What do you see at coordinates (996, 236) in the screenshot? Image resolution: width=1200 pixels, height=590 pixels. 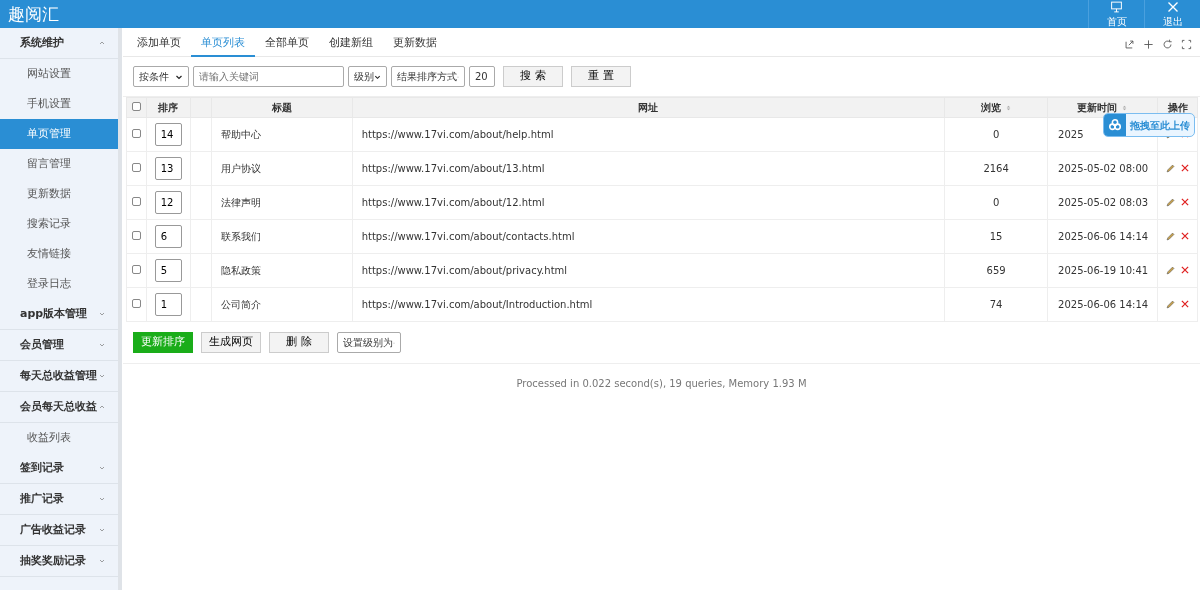 I see `table-cell: 15` at bounding box center [996, 236].